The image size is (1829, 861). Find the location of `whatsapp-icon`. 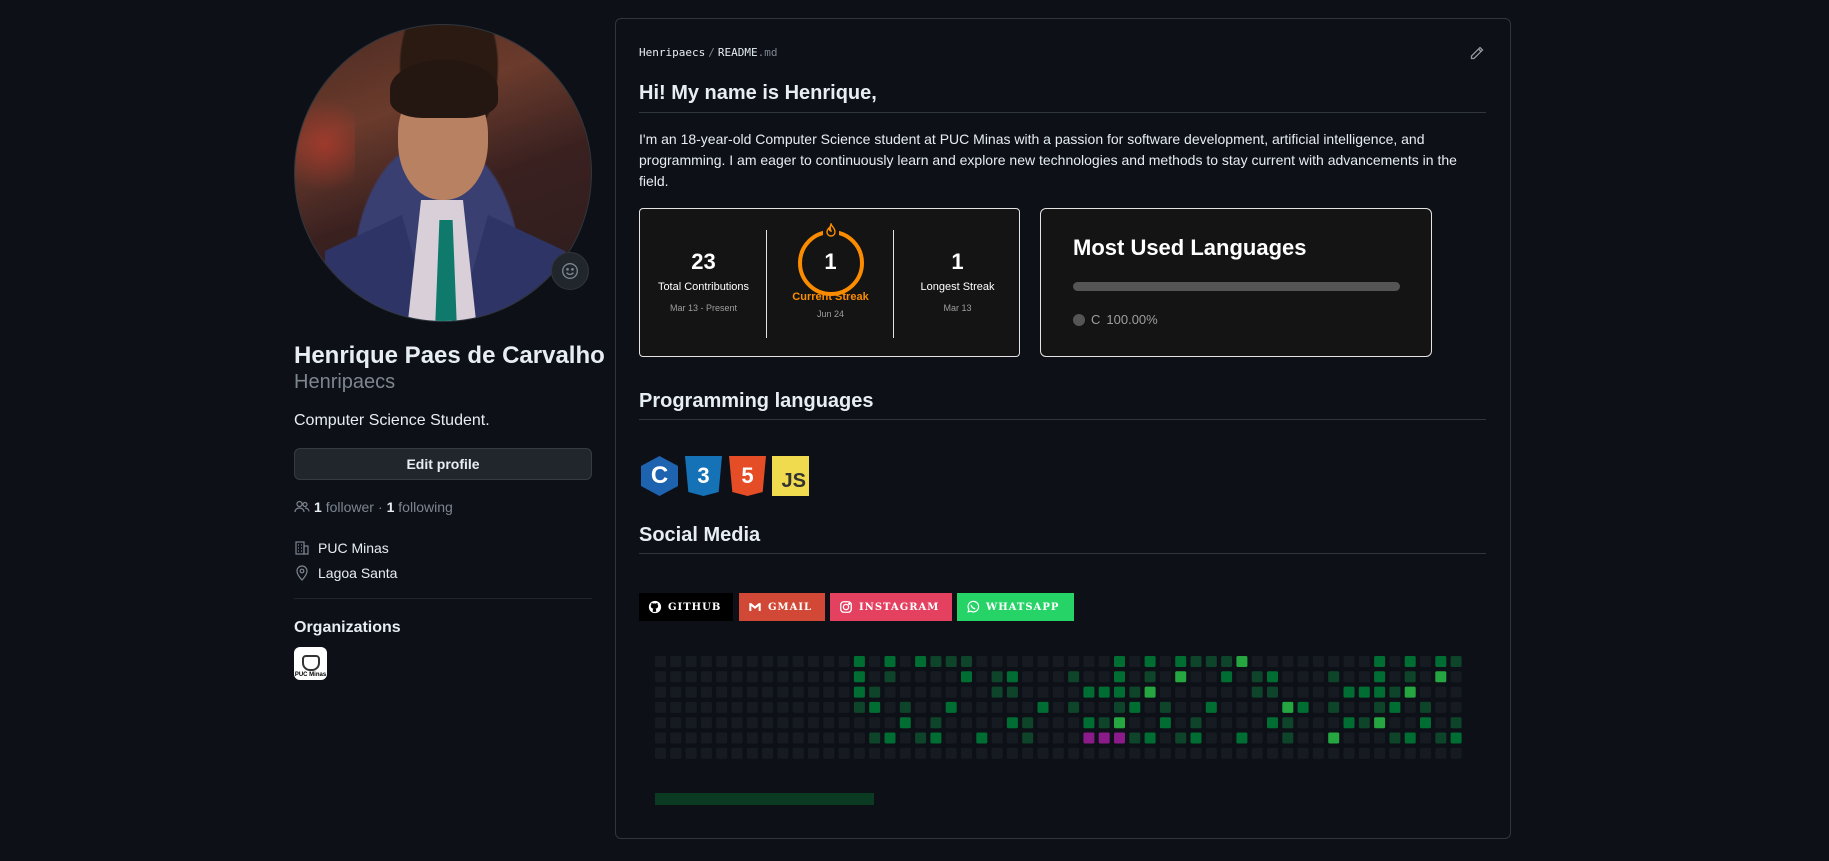

whatsapp-icon is located at coordinates (973, 606).